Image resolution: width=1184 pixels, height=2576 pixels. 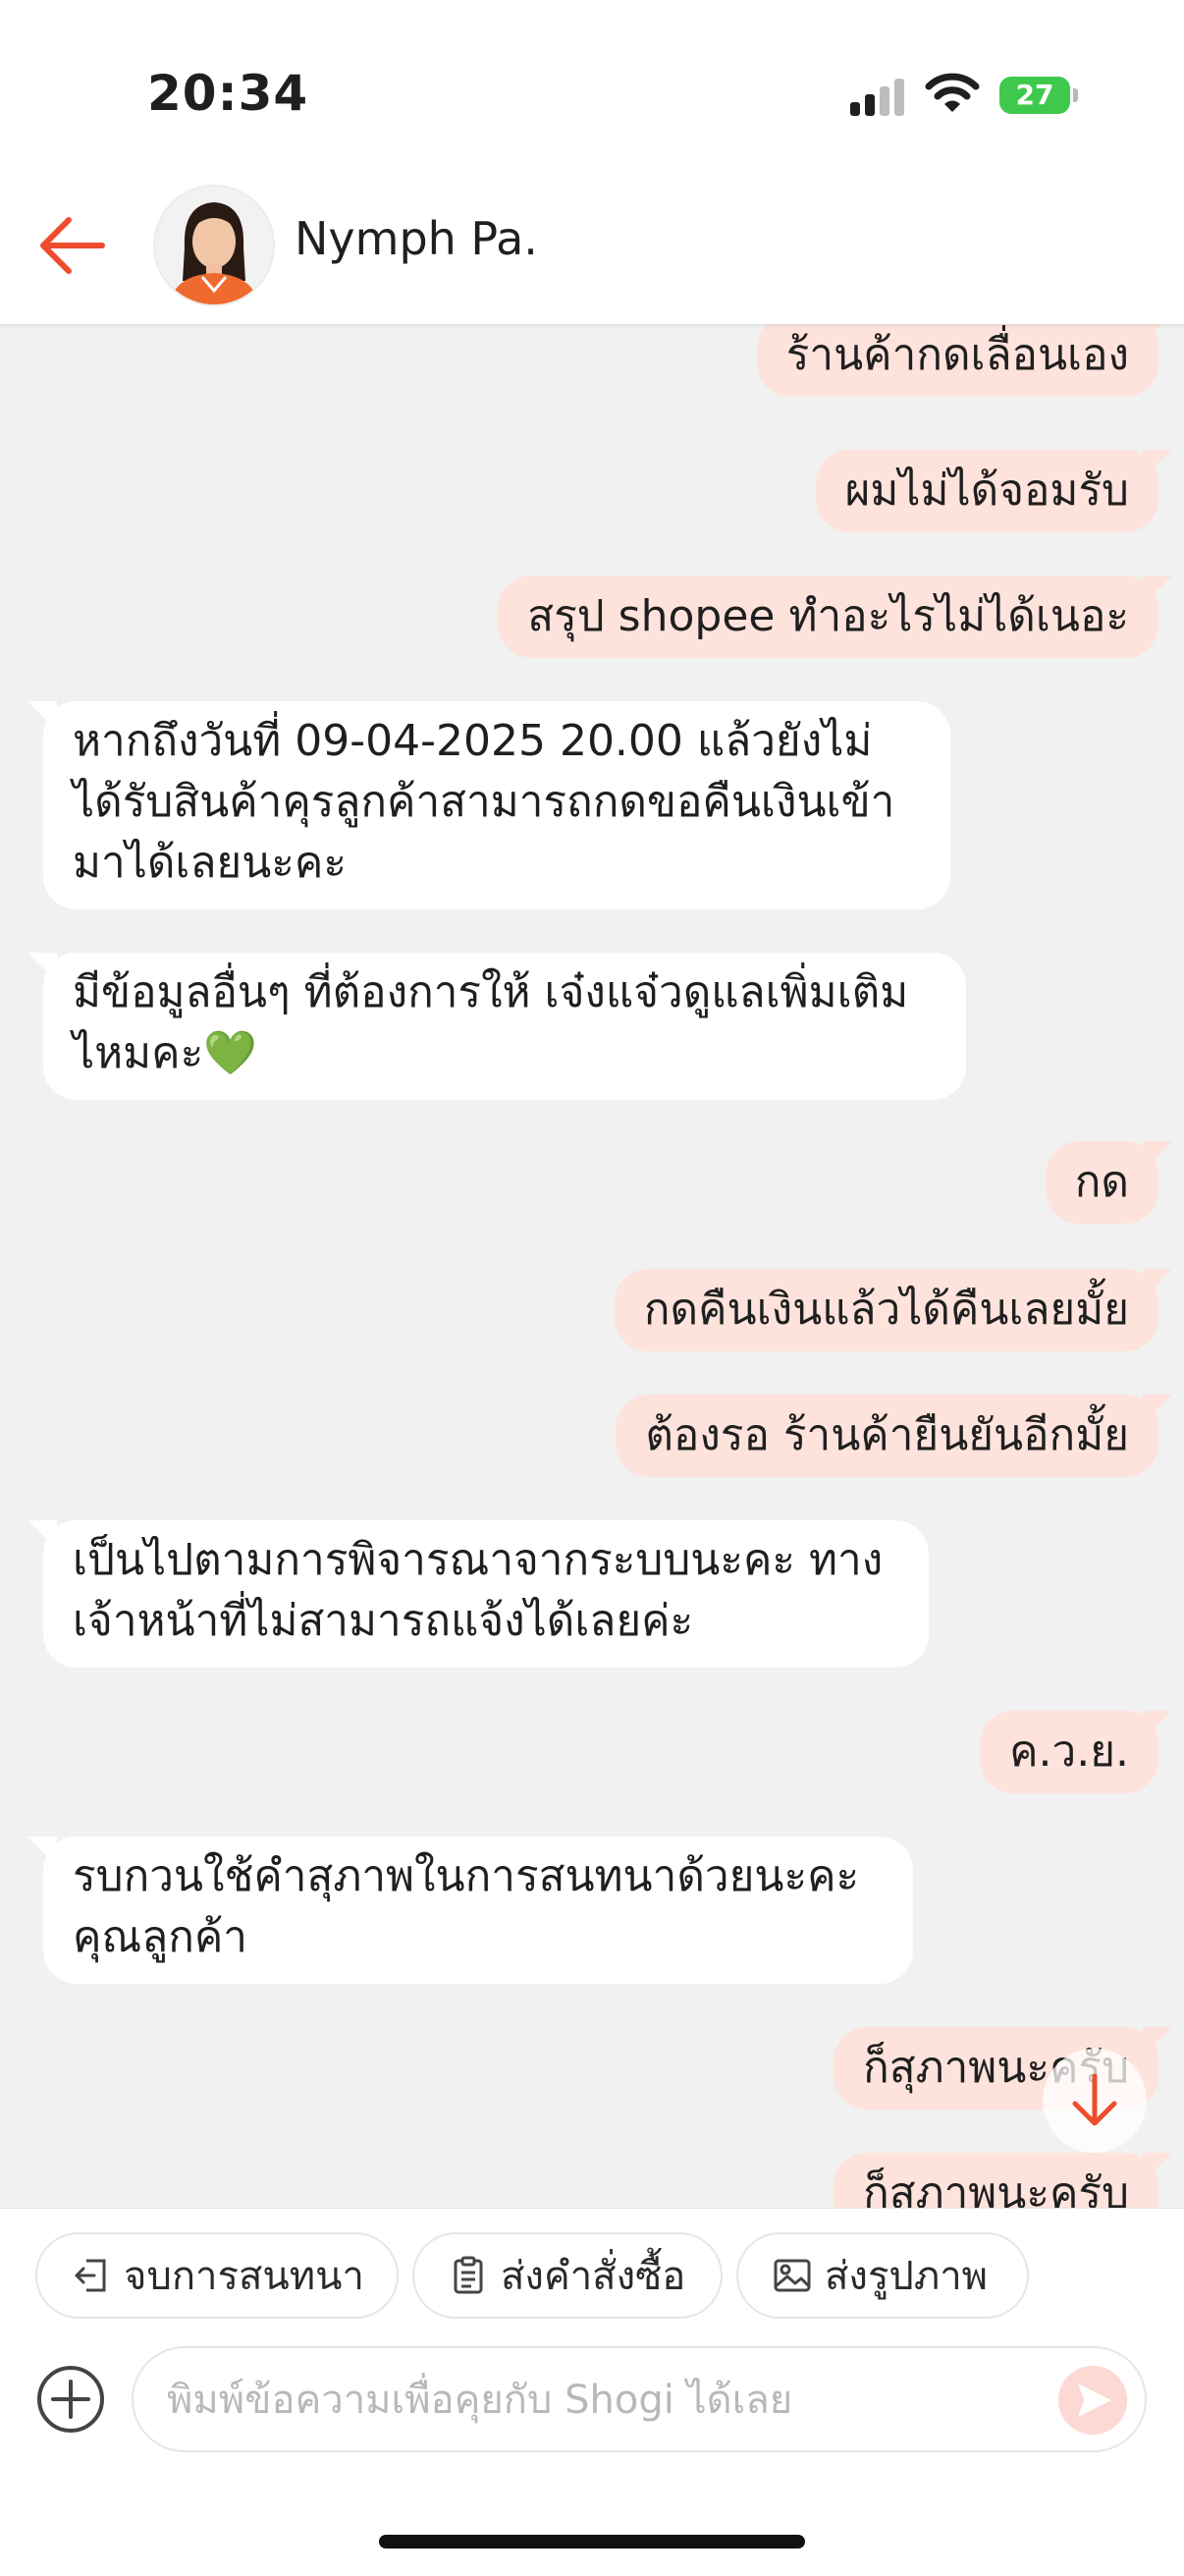 I want to click on exit-icon, so click(x=90, y=2276).